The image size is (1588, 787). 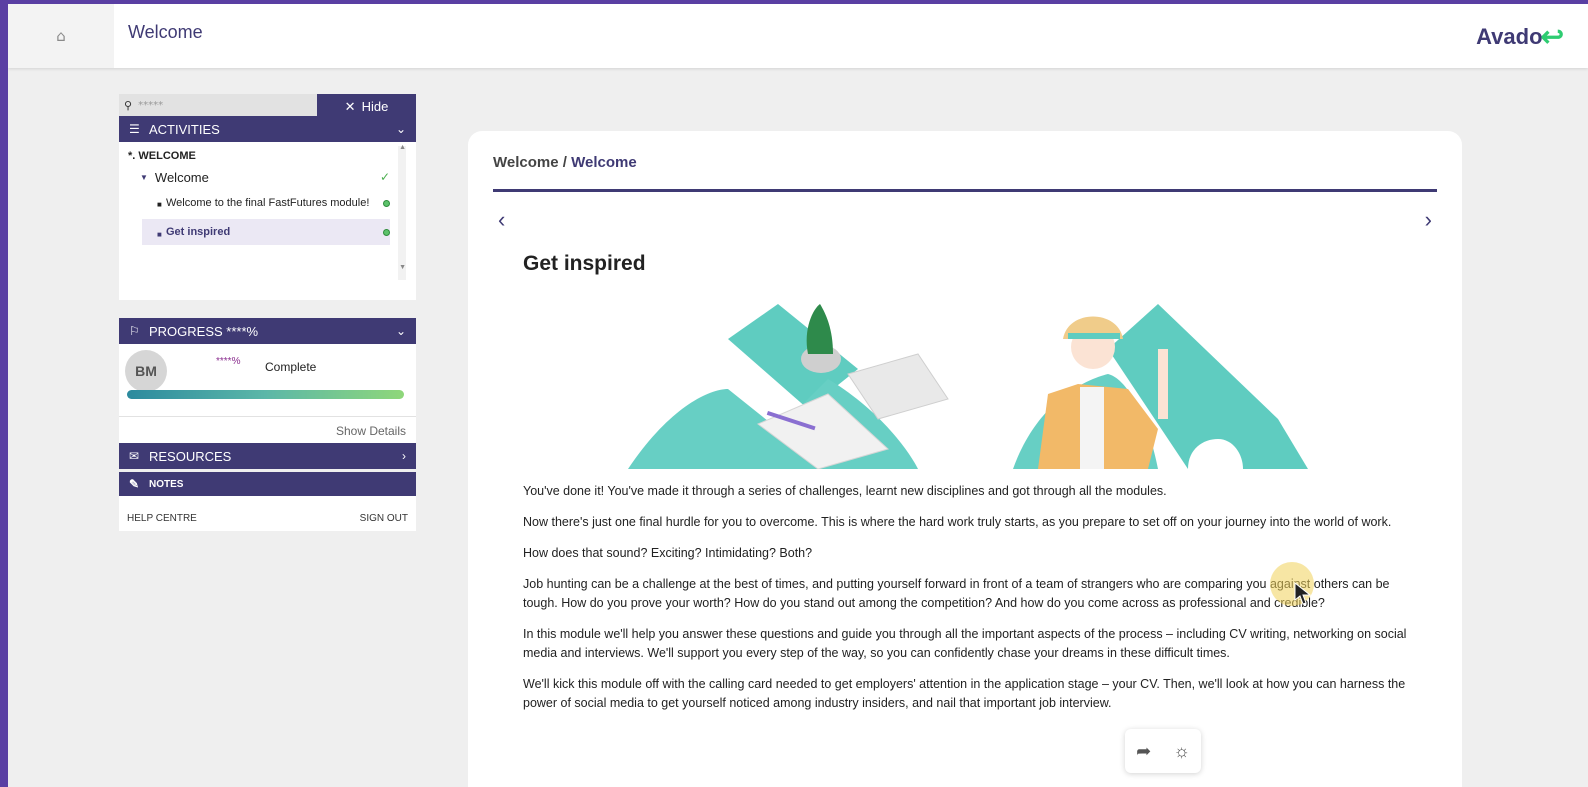 I want to click on triangle-down-icon: ▼, so click(x=144, y=177).